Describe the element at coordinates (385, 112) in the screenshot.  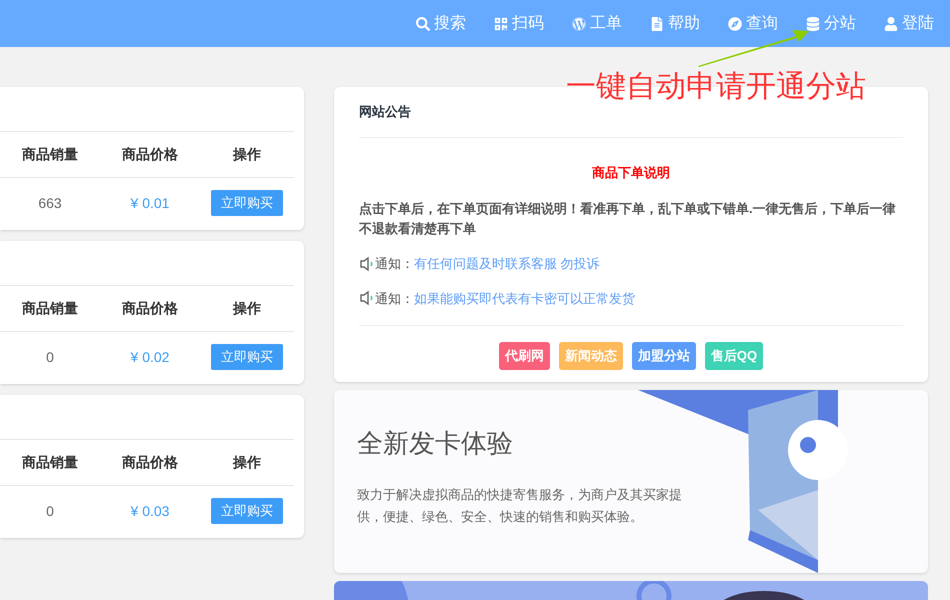
I see `notice-title: 网站公告` at that location.